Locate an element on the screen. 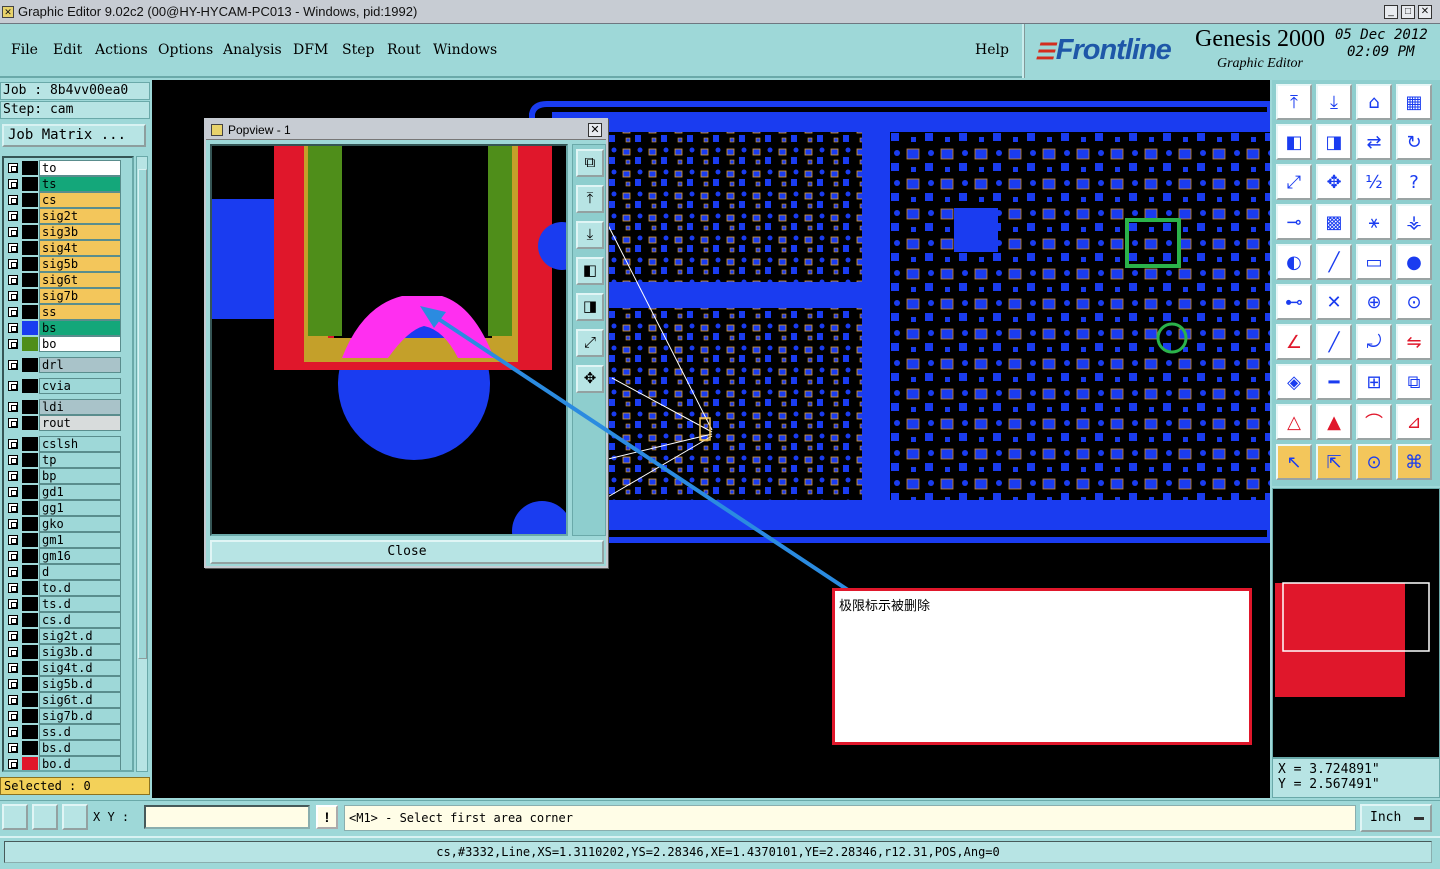  select-circle-icon: ⊙ is located at coordinates (1374, 462).